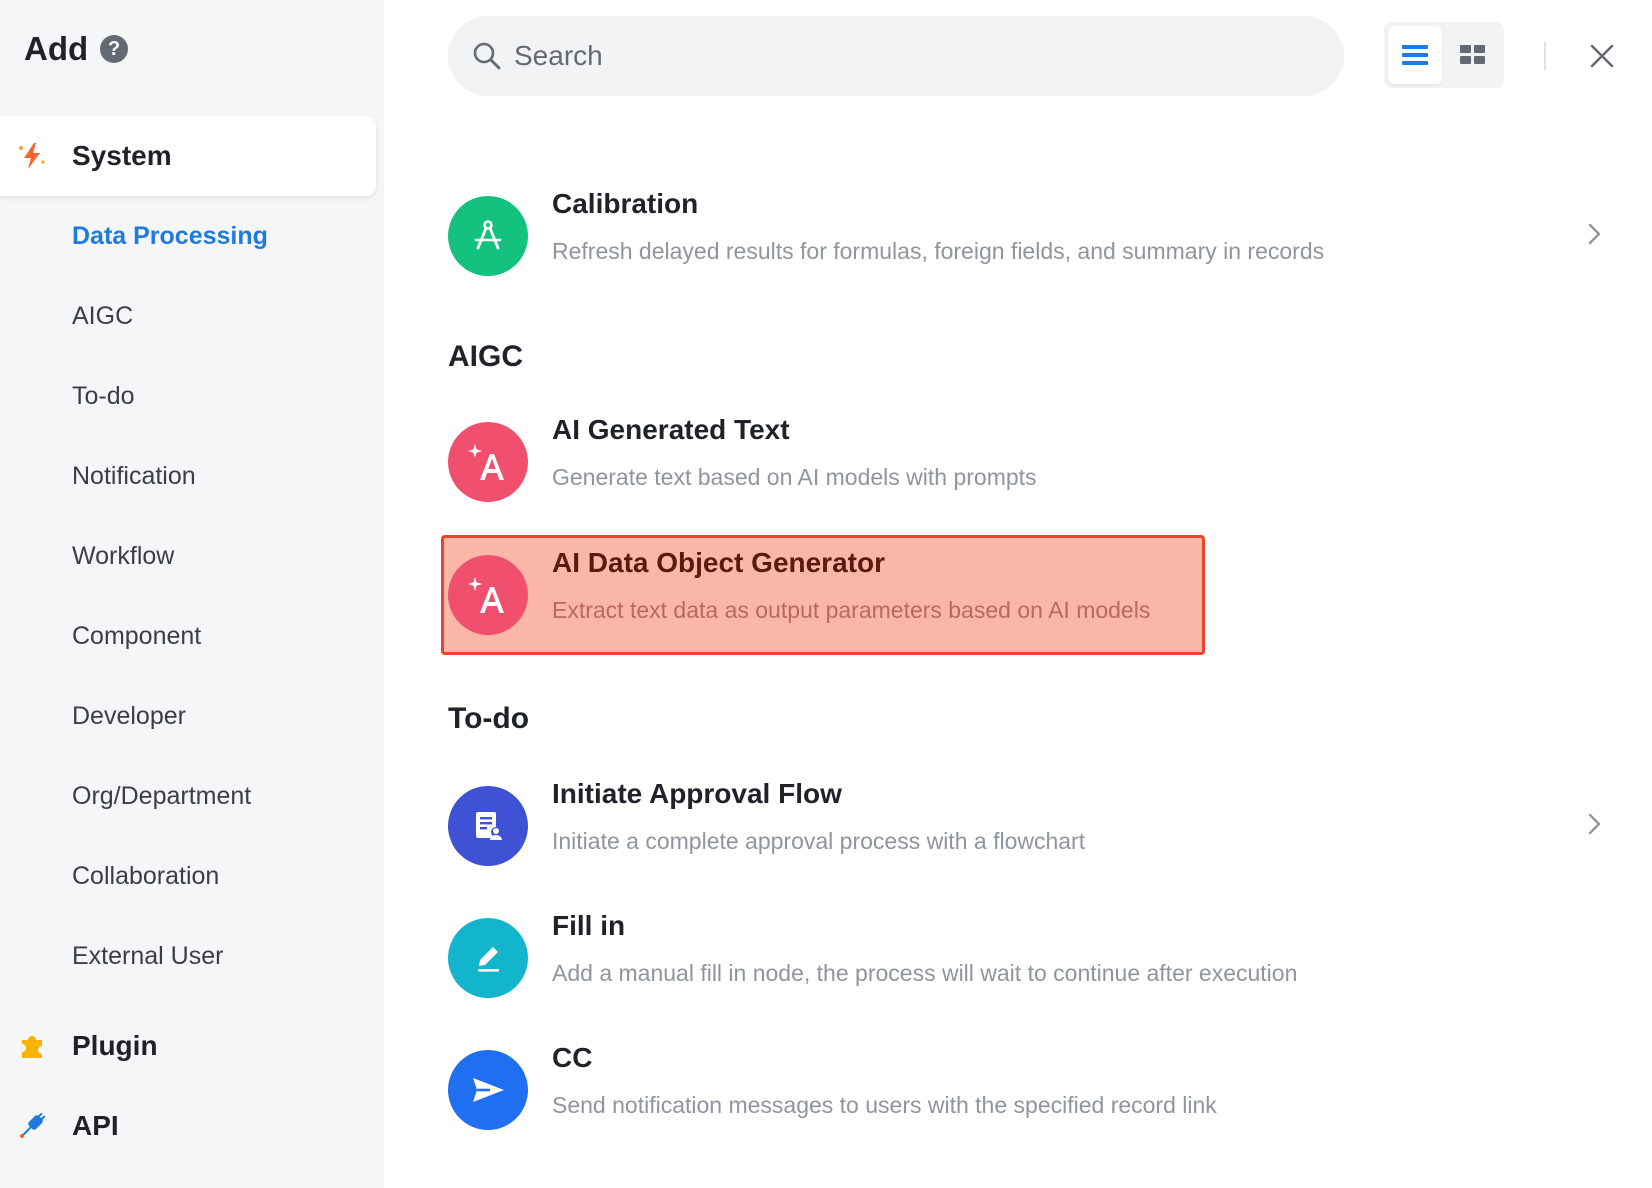  Describe the element at coordinates (487, 56) in the screenshot. I see `search-icon` at that location.